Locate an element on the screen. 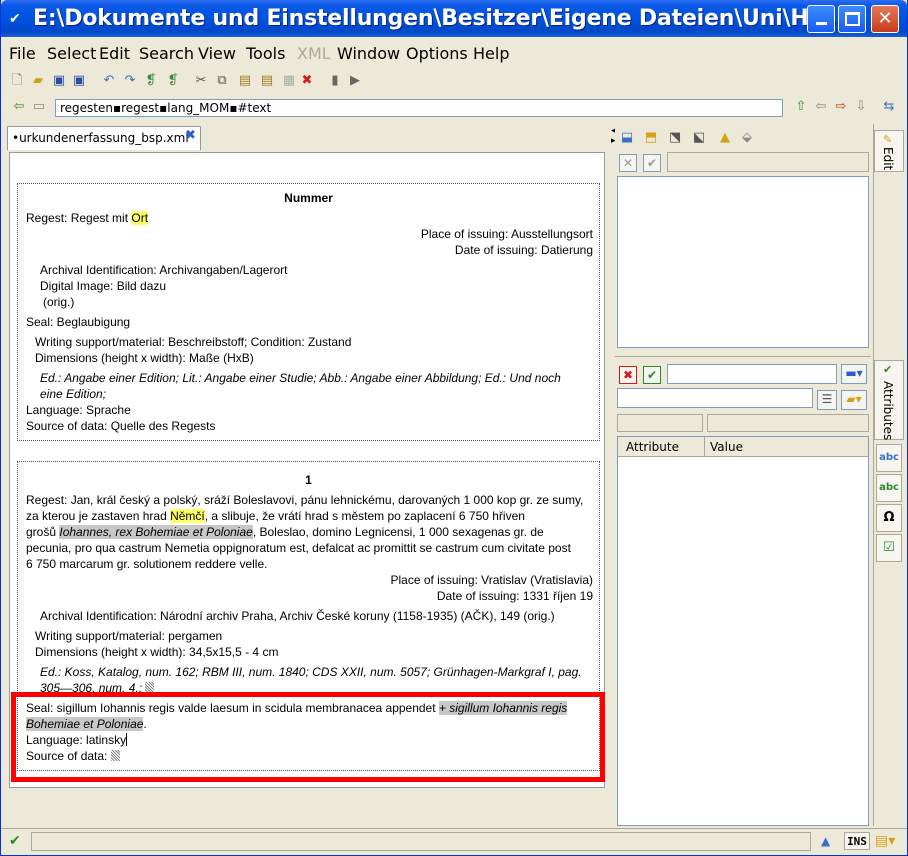 Image resolution: width=908 pixels, height=856 pixels. language: Language: Sprache is located at coordinates (78, 410).